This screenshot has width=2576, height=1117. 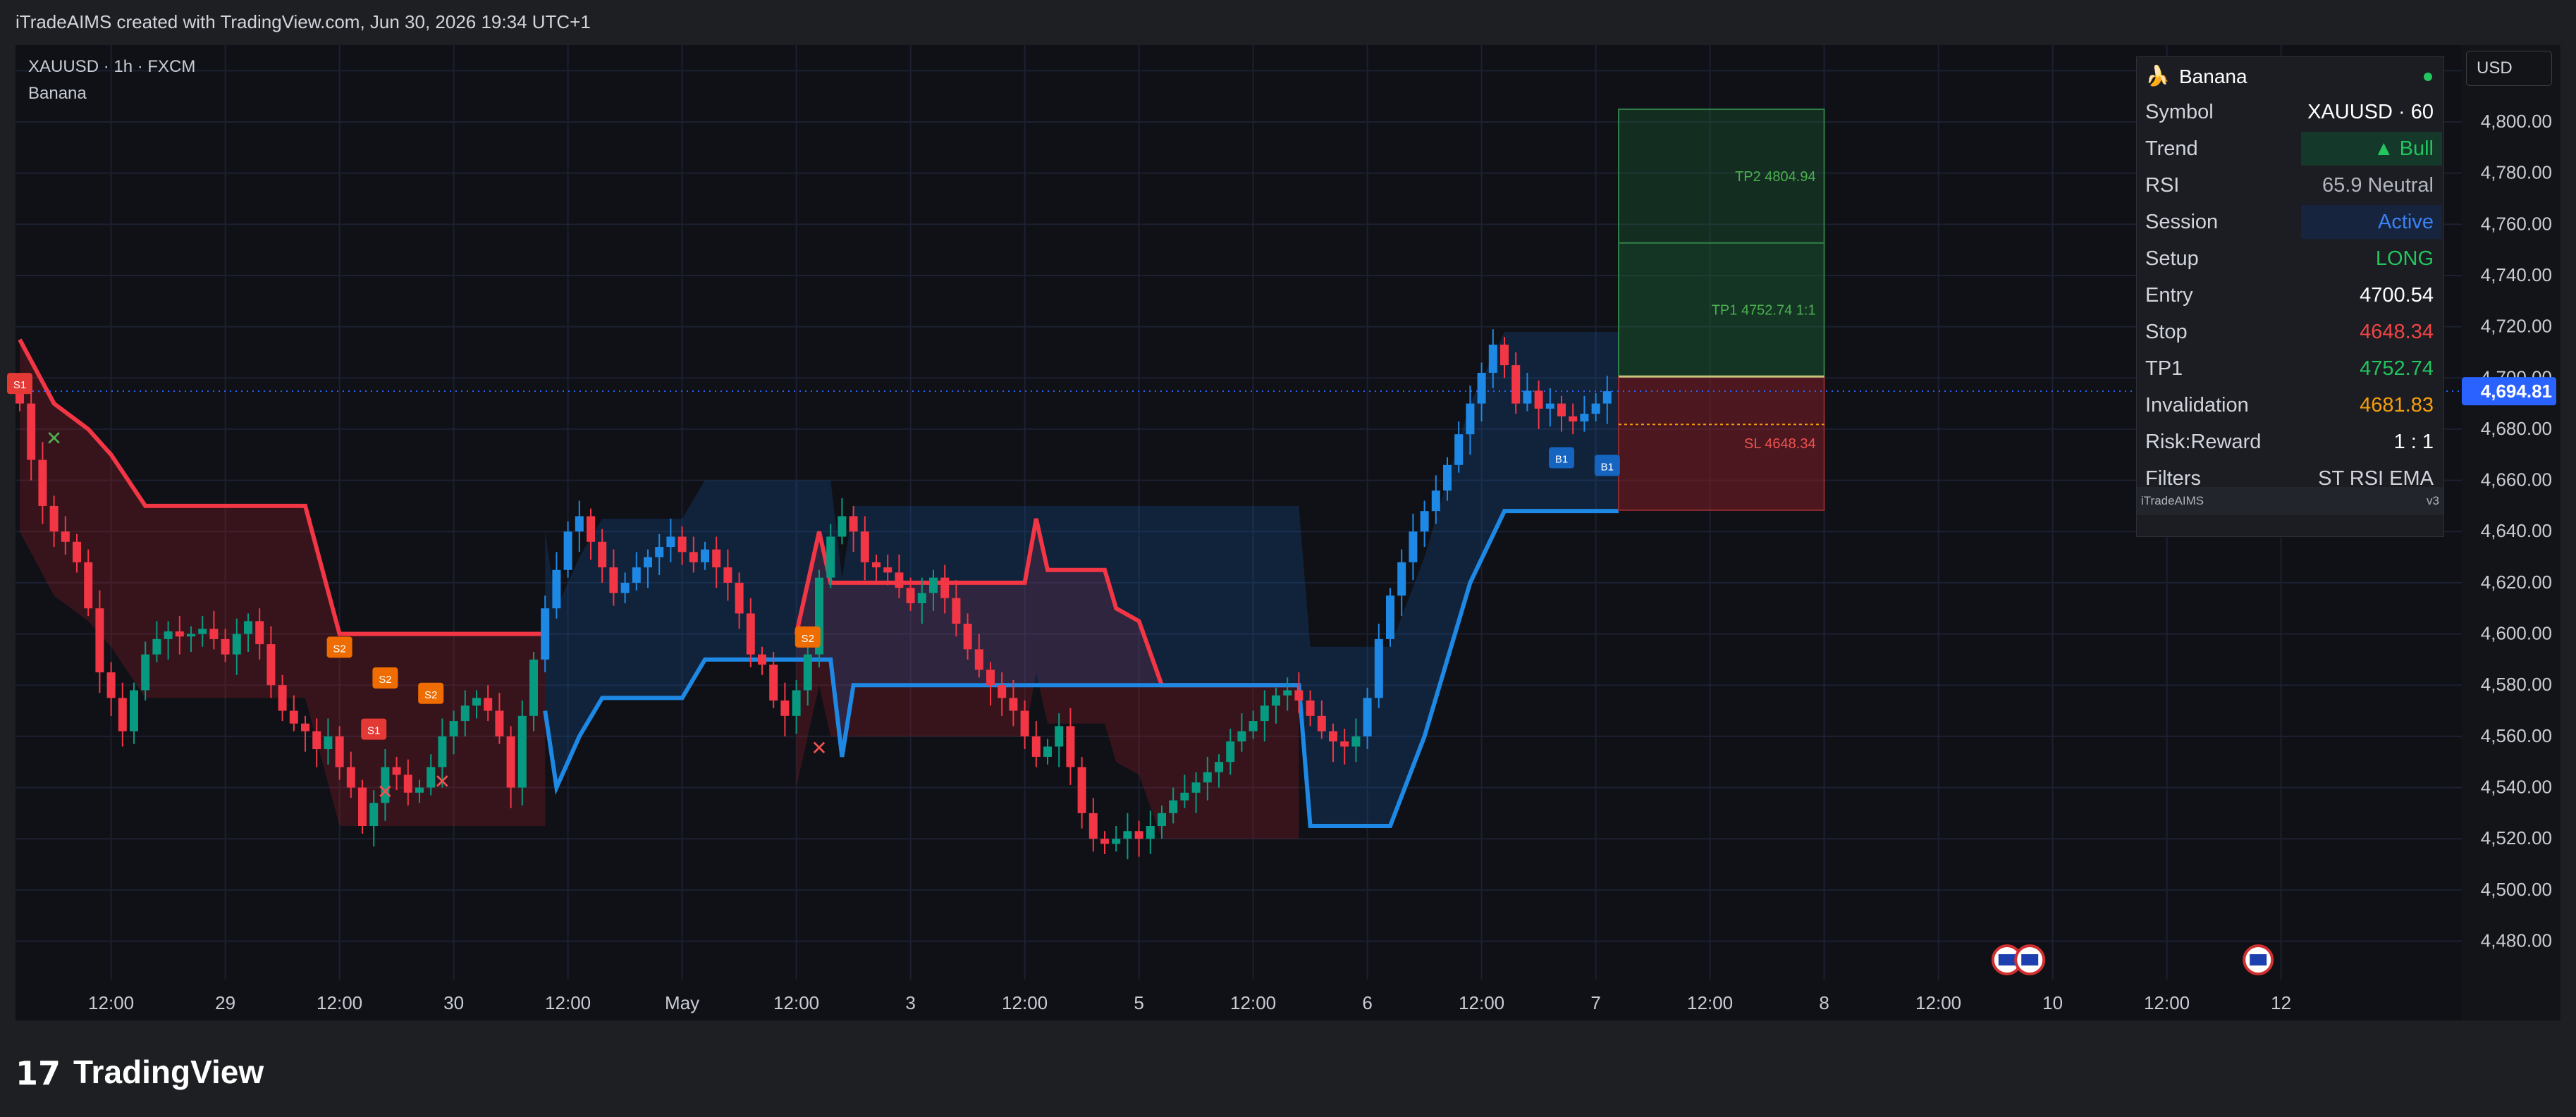 I want to click on currency-button: USD, so click(x=2509, y=69).